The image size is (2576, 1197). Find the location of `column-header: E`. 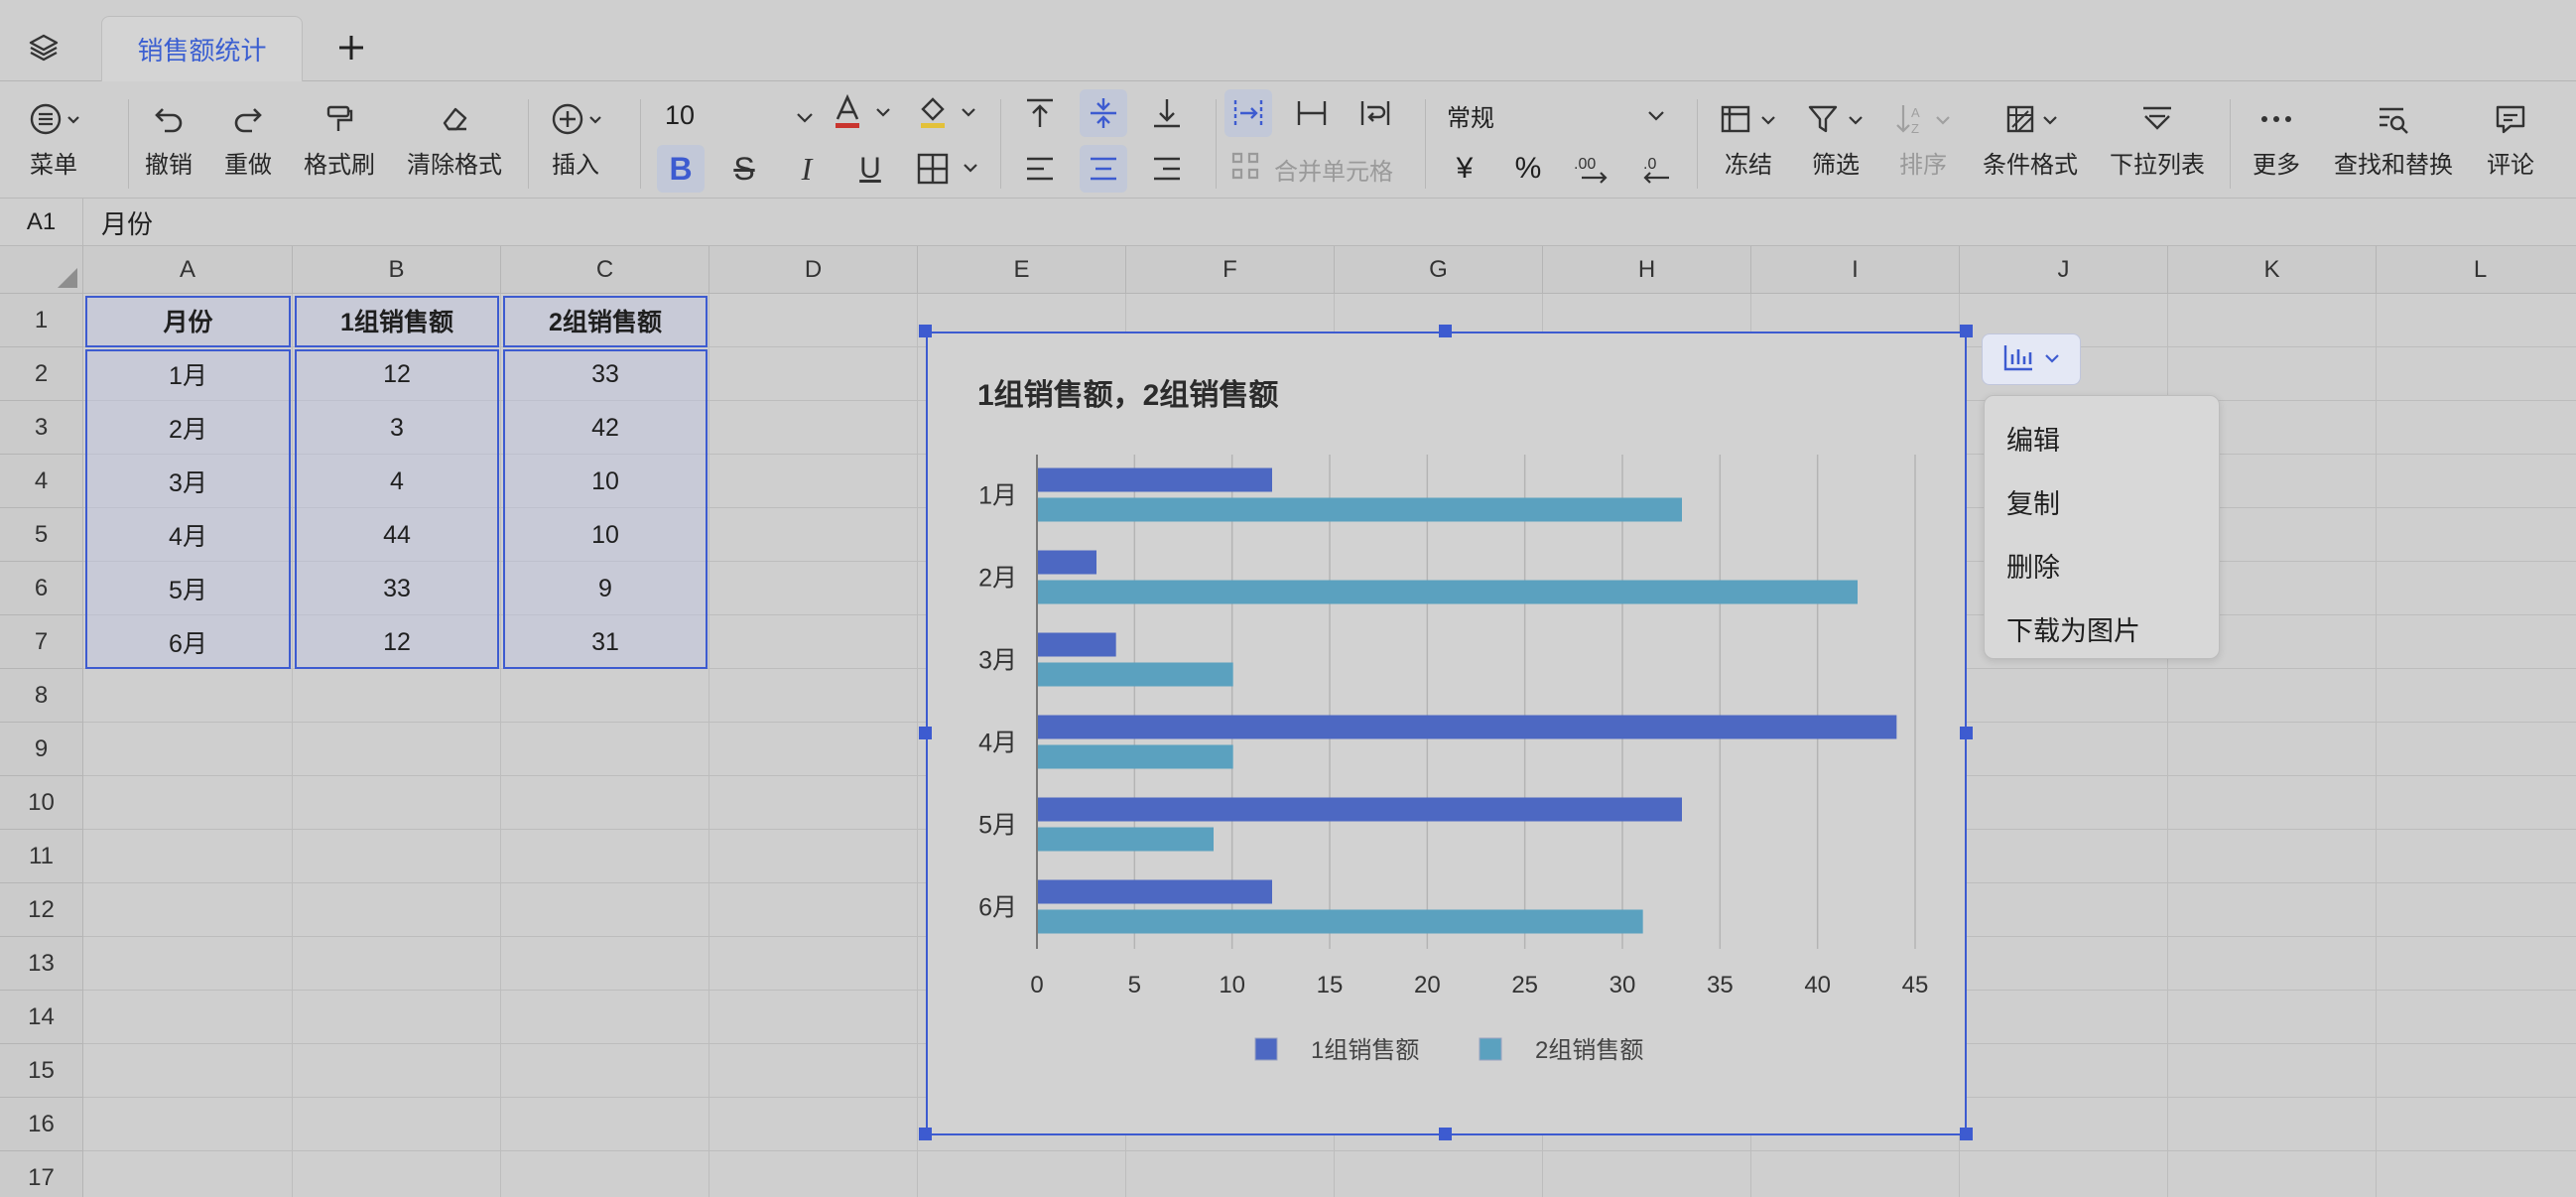

column-header: E is located at coordinates (1022, 270).